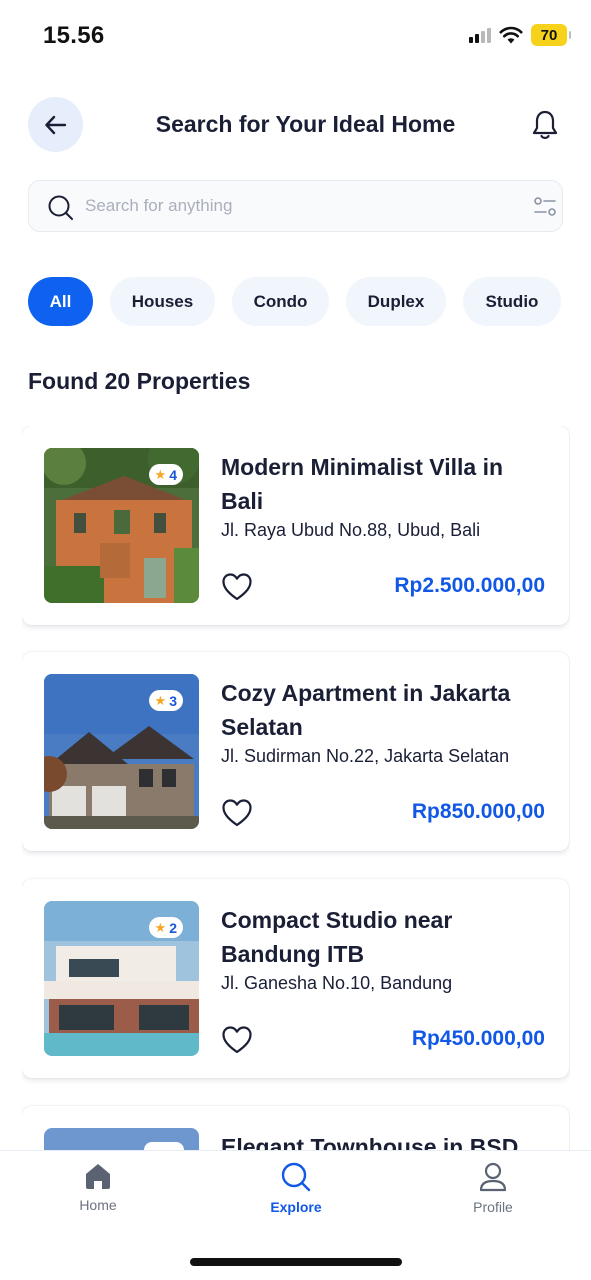 This screenshot has width=591, height=1280. What do you see at coordinates (469, 585) in the screenshot?
I see `property-price: Rp2.500.000,00` at bounding box center [469, 585].